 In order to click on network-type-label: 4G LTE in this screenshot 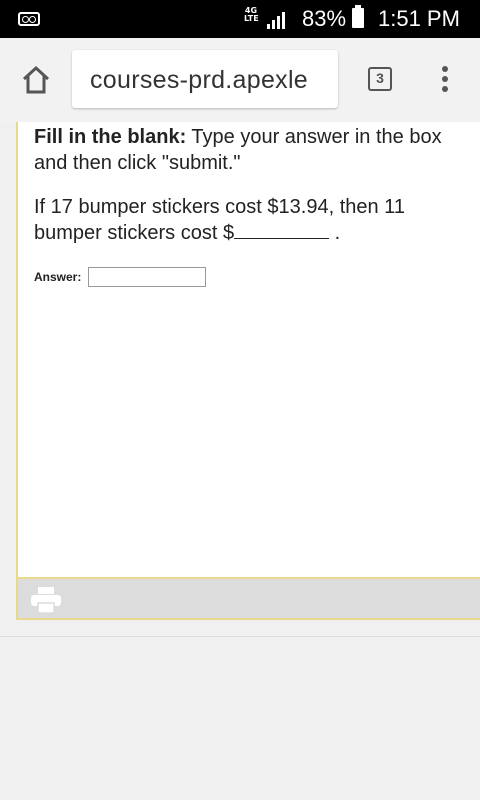, I will do `click(251, 14)`.